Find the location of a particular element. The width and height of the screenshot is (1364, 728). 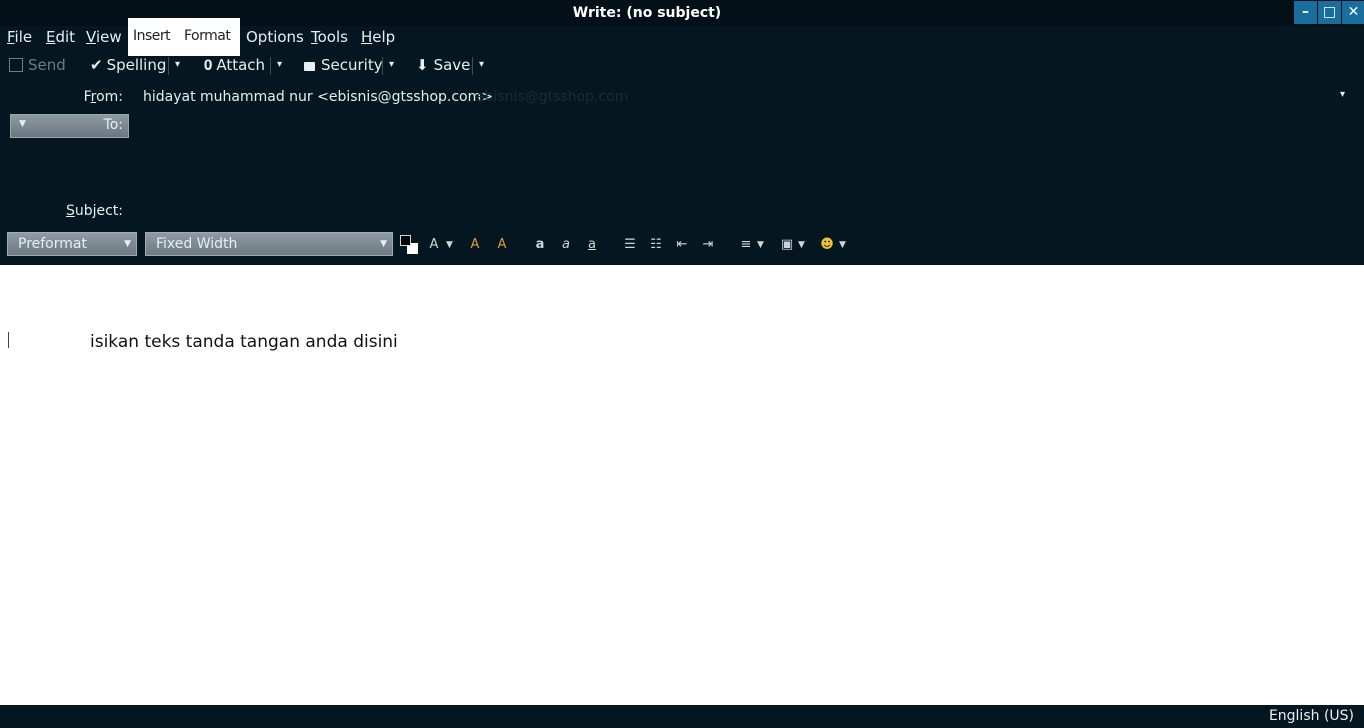

recipient-input is located at coordinates (745, 154).